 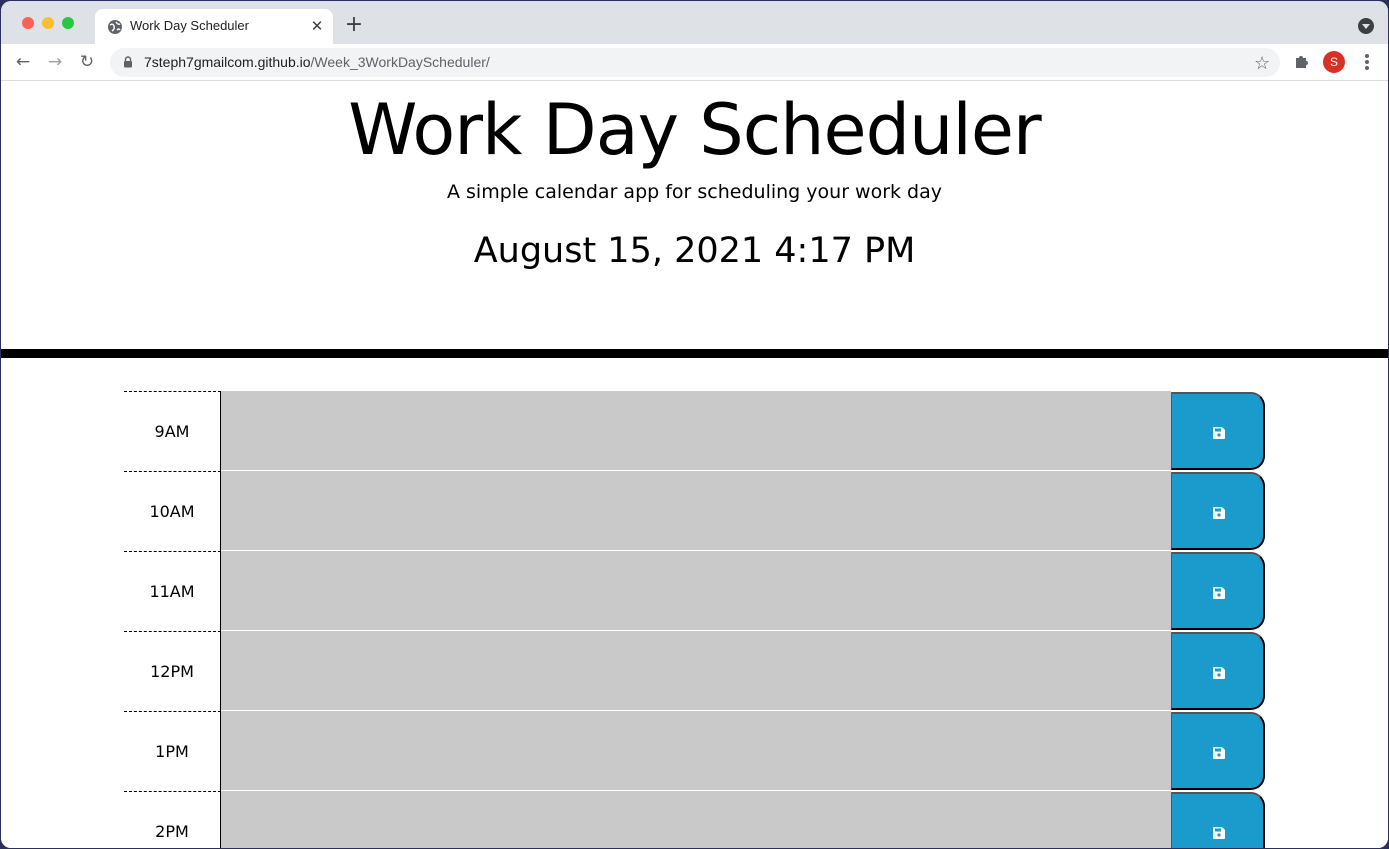 I want to click on minimize-window-button, so click(x=48, y=23).